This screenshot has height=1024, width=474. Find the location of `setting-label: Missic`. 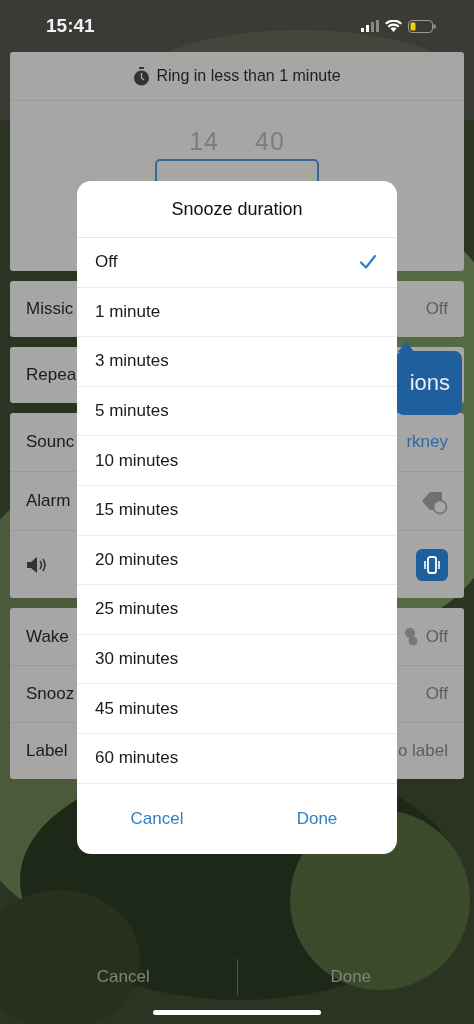

setting-label: Missic is located at coordinates (50, 309).